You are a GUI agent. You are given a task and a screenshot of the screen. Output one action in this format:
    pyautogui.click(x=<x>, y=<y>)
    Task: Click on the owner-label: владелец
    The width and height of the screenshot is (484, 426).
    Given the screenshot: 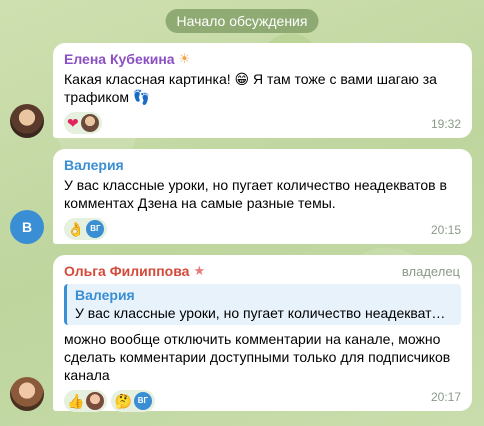 What is the action you would take?
    pyautogui.click(x=430, y=271)
    